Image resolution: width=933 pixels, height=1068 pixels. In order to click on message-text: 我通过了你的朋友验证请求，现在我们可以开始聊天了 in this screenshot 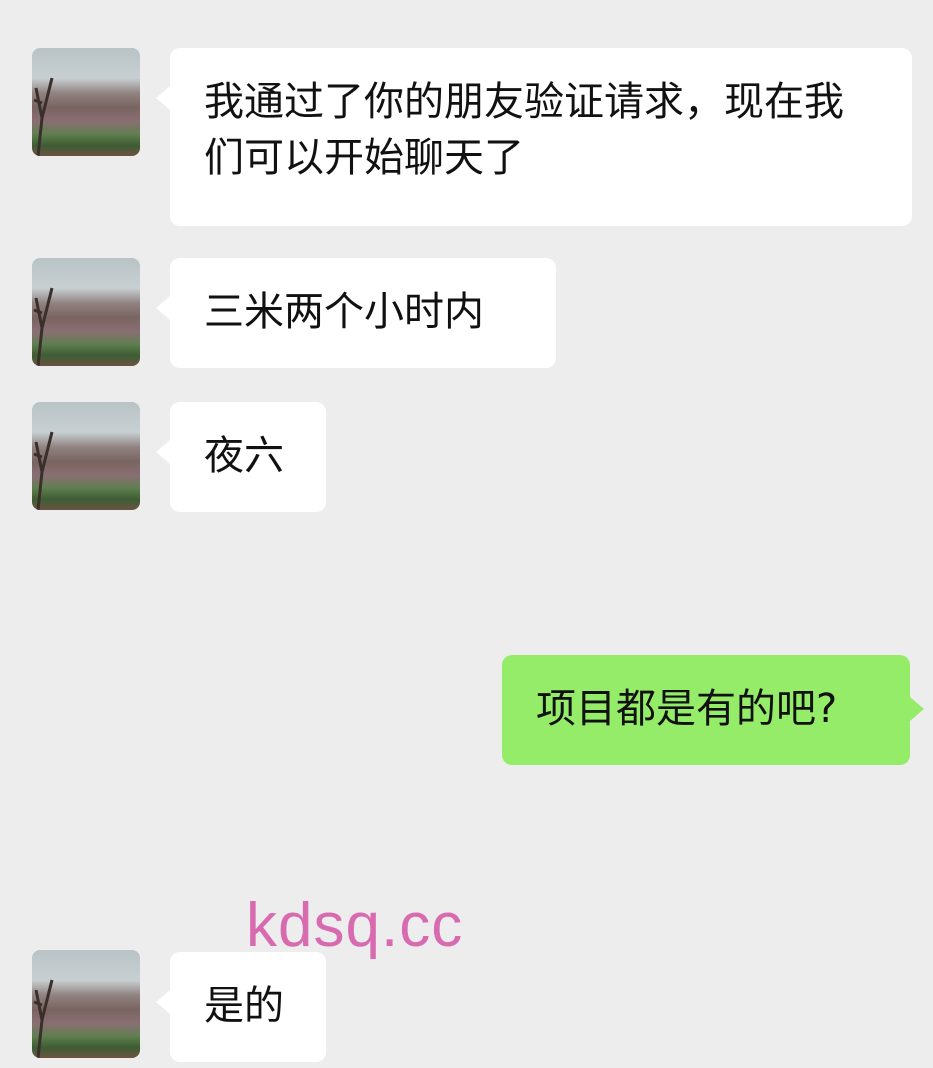, I will do `click(524, 130)`.